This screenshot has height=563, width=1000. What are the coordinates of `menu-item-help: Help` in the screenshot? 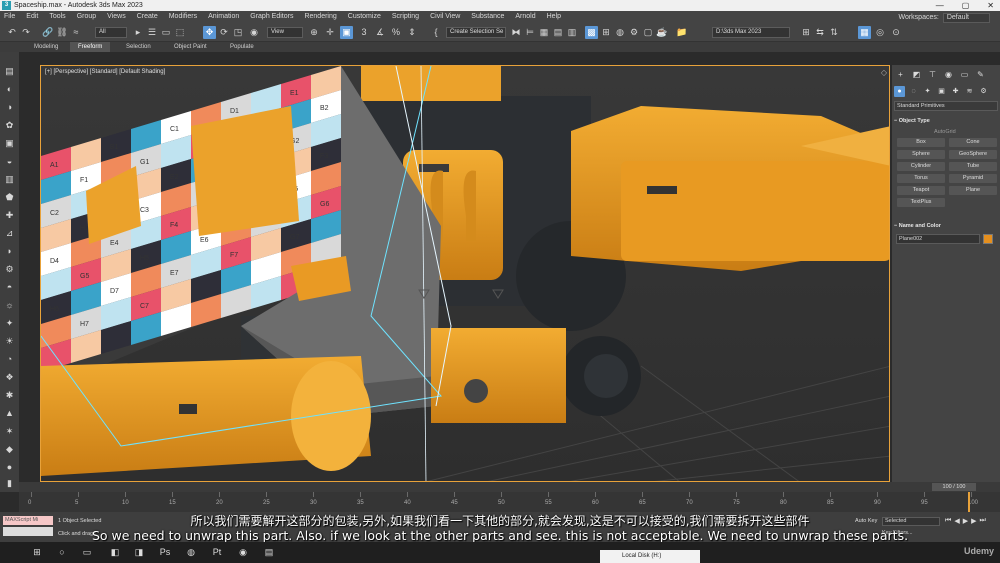 It's located at (554, 17).